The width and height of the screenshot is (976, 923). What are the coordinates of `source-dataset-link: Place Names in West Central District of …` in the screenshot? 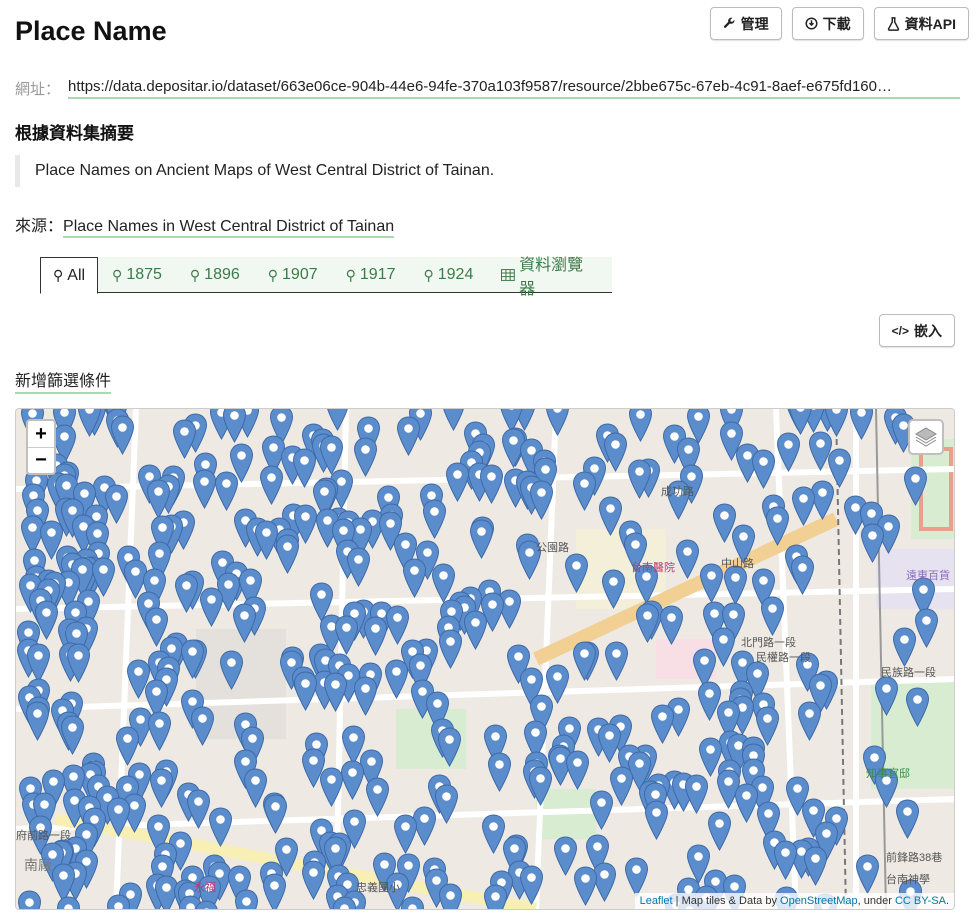 It's located at (229, 228).